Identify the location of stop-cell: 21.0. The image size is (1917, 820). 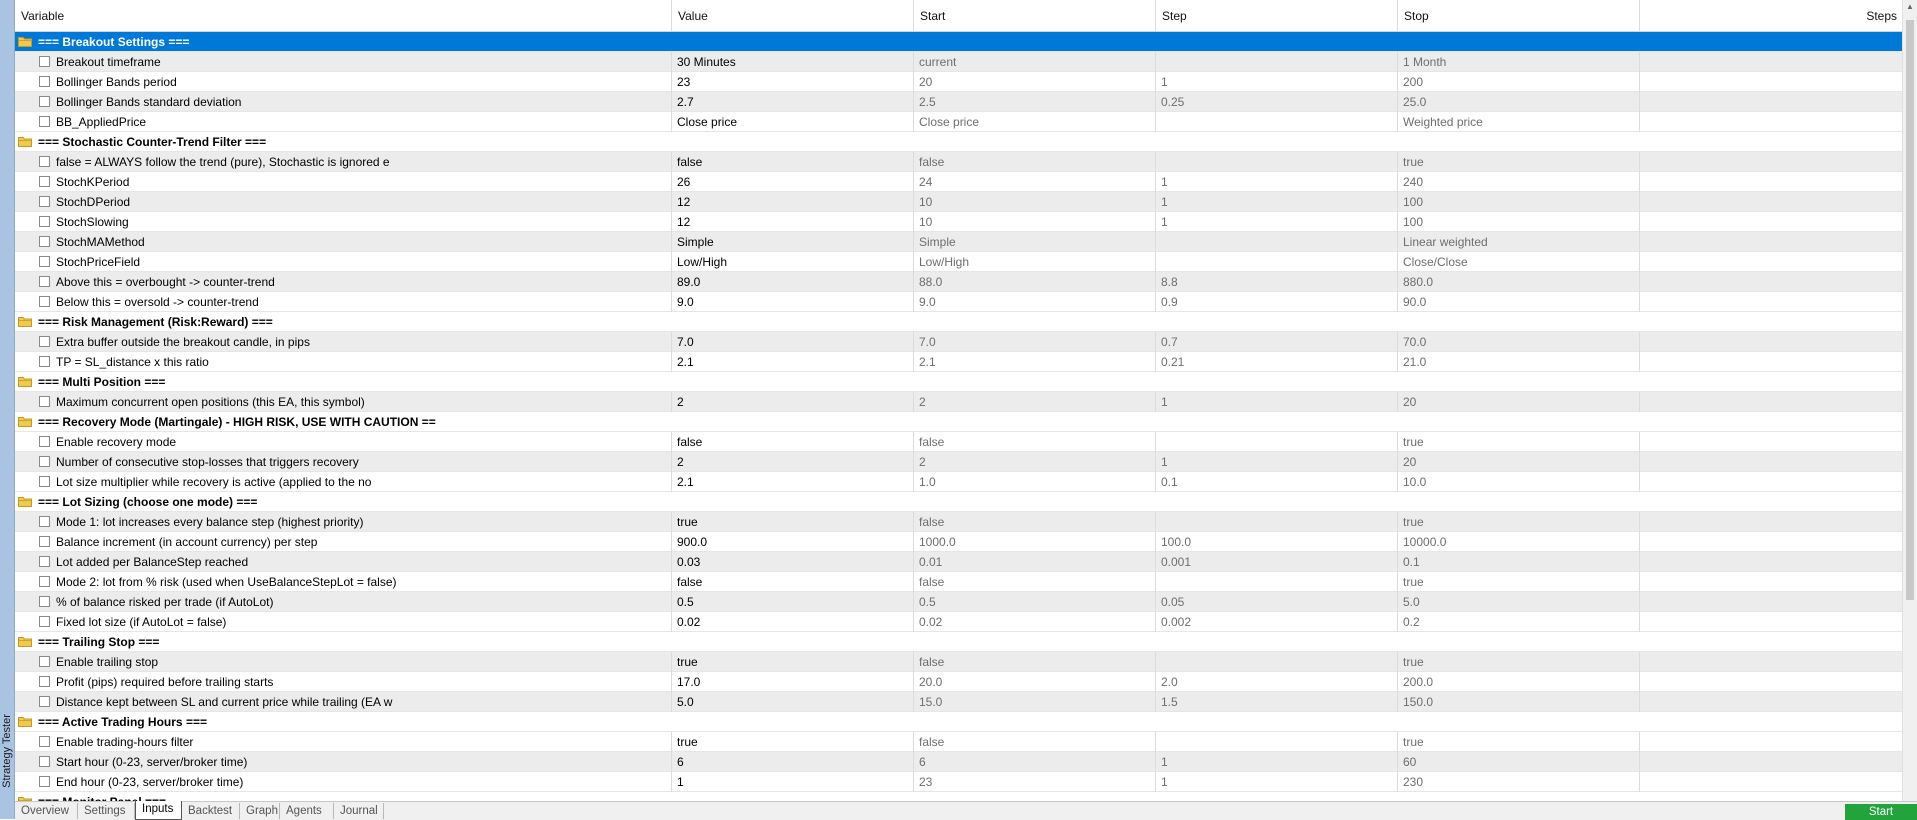
(1519, 362).